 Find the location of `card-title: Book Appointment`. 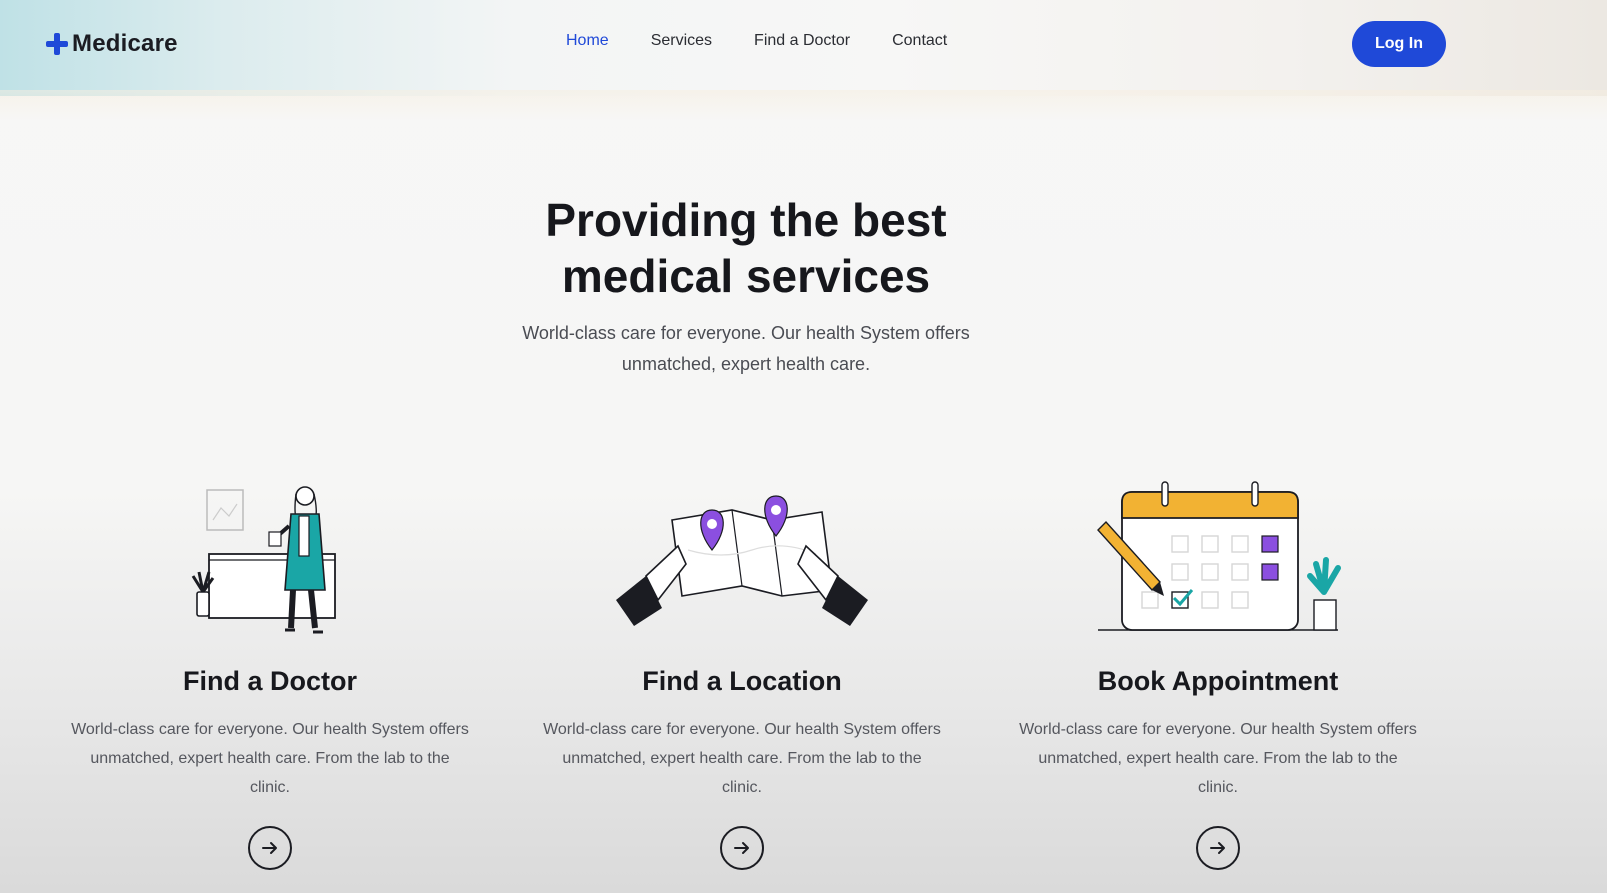

card-title: Book Appointment is located at coordinates (1218, 681).